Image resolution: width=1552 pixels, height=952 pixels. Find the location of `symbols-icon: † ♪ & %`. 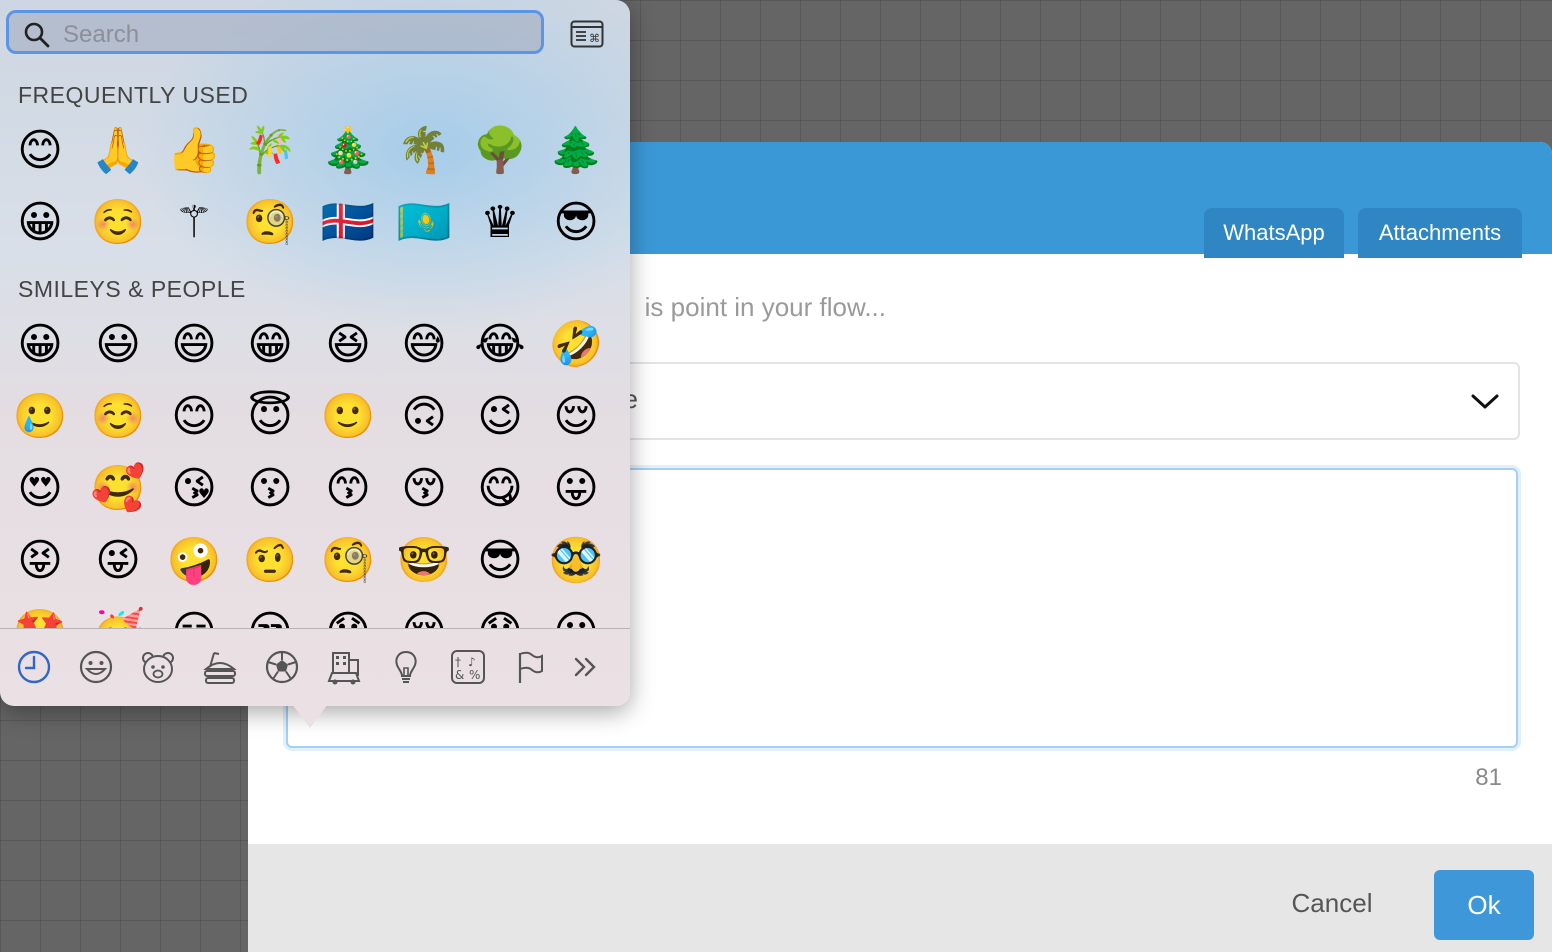

symbols-icon: † ♪ & % is located at coordinates (468, 667).